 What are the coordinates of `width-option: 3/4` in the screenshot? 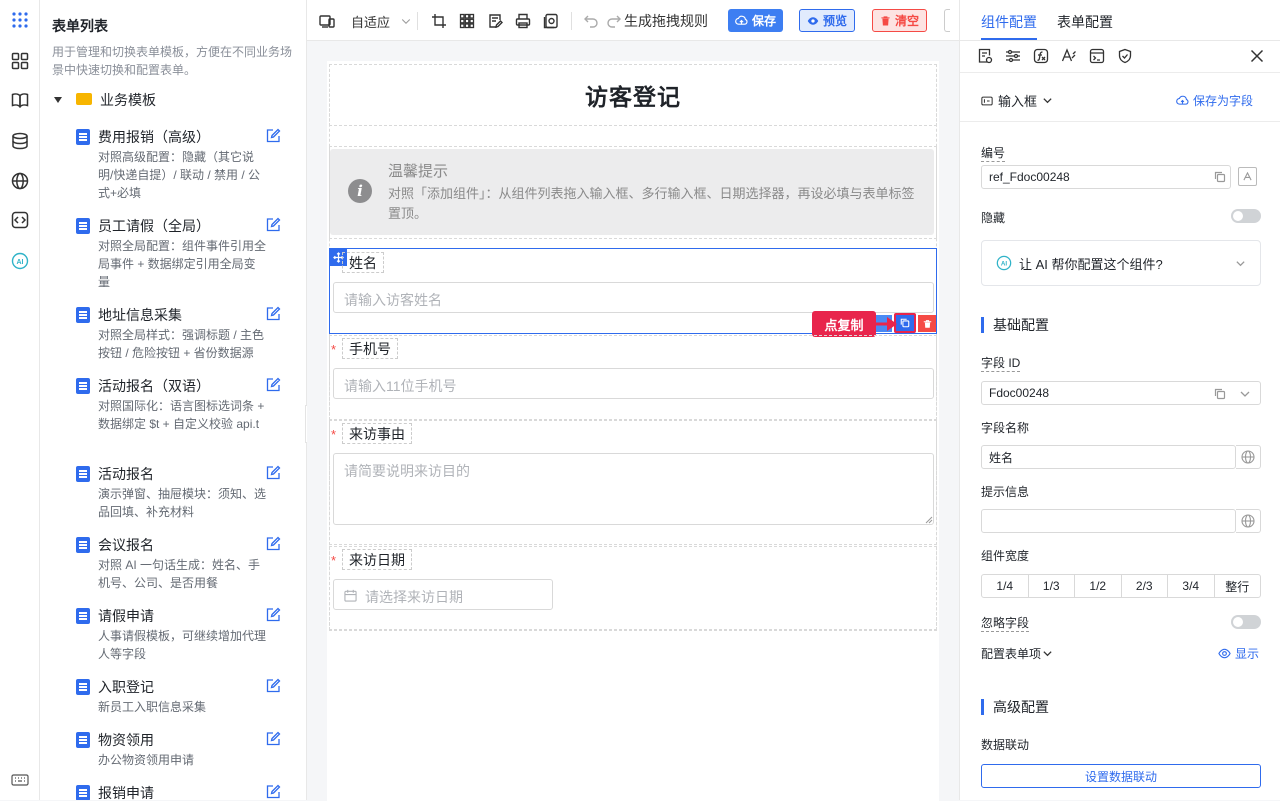 It's located at (1191, 586).